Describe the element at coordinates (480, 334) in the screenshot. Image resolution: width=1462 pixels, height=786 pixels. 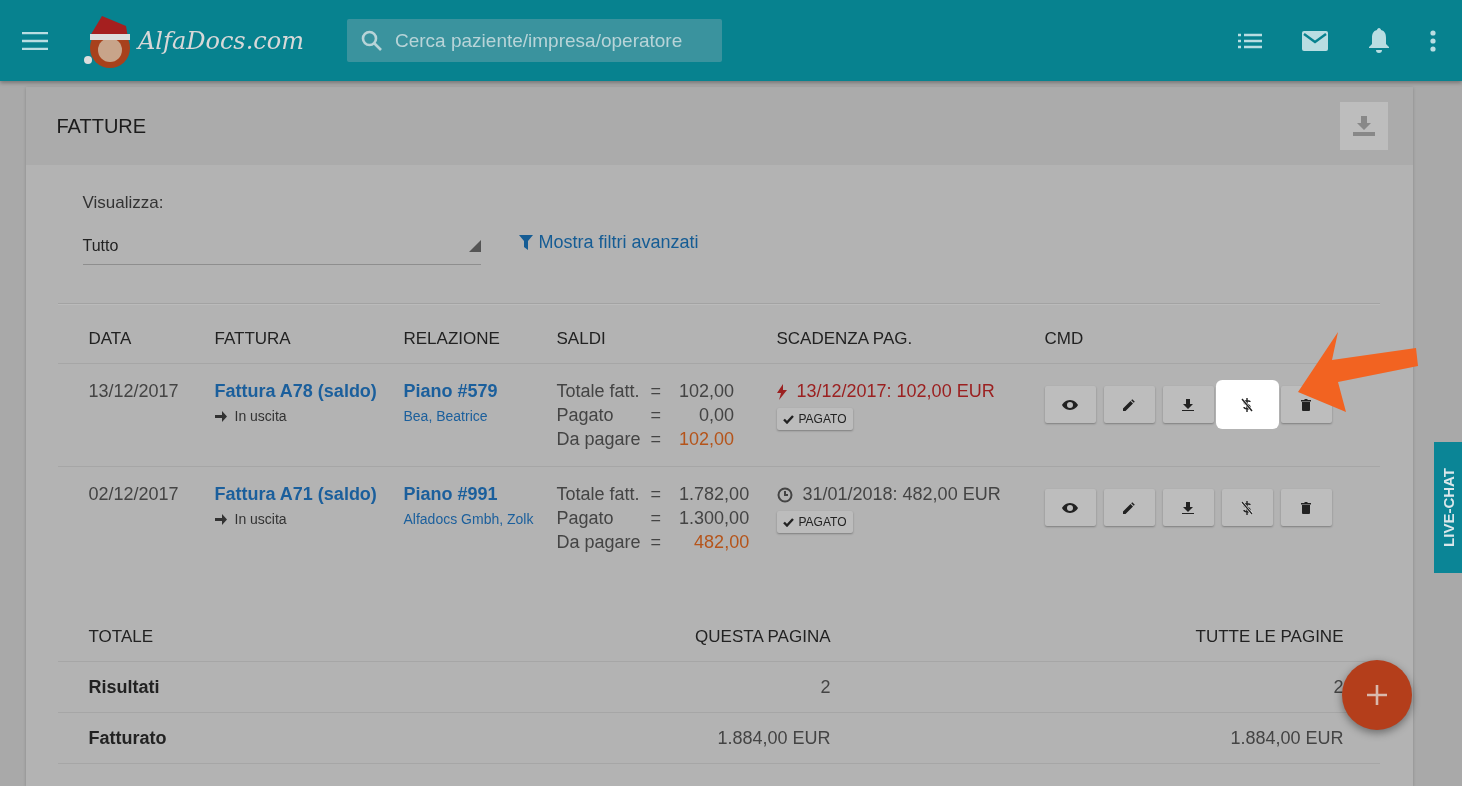
I see `column-header: RELAZIONE` at that location.